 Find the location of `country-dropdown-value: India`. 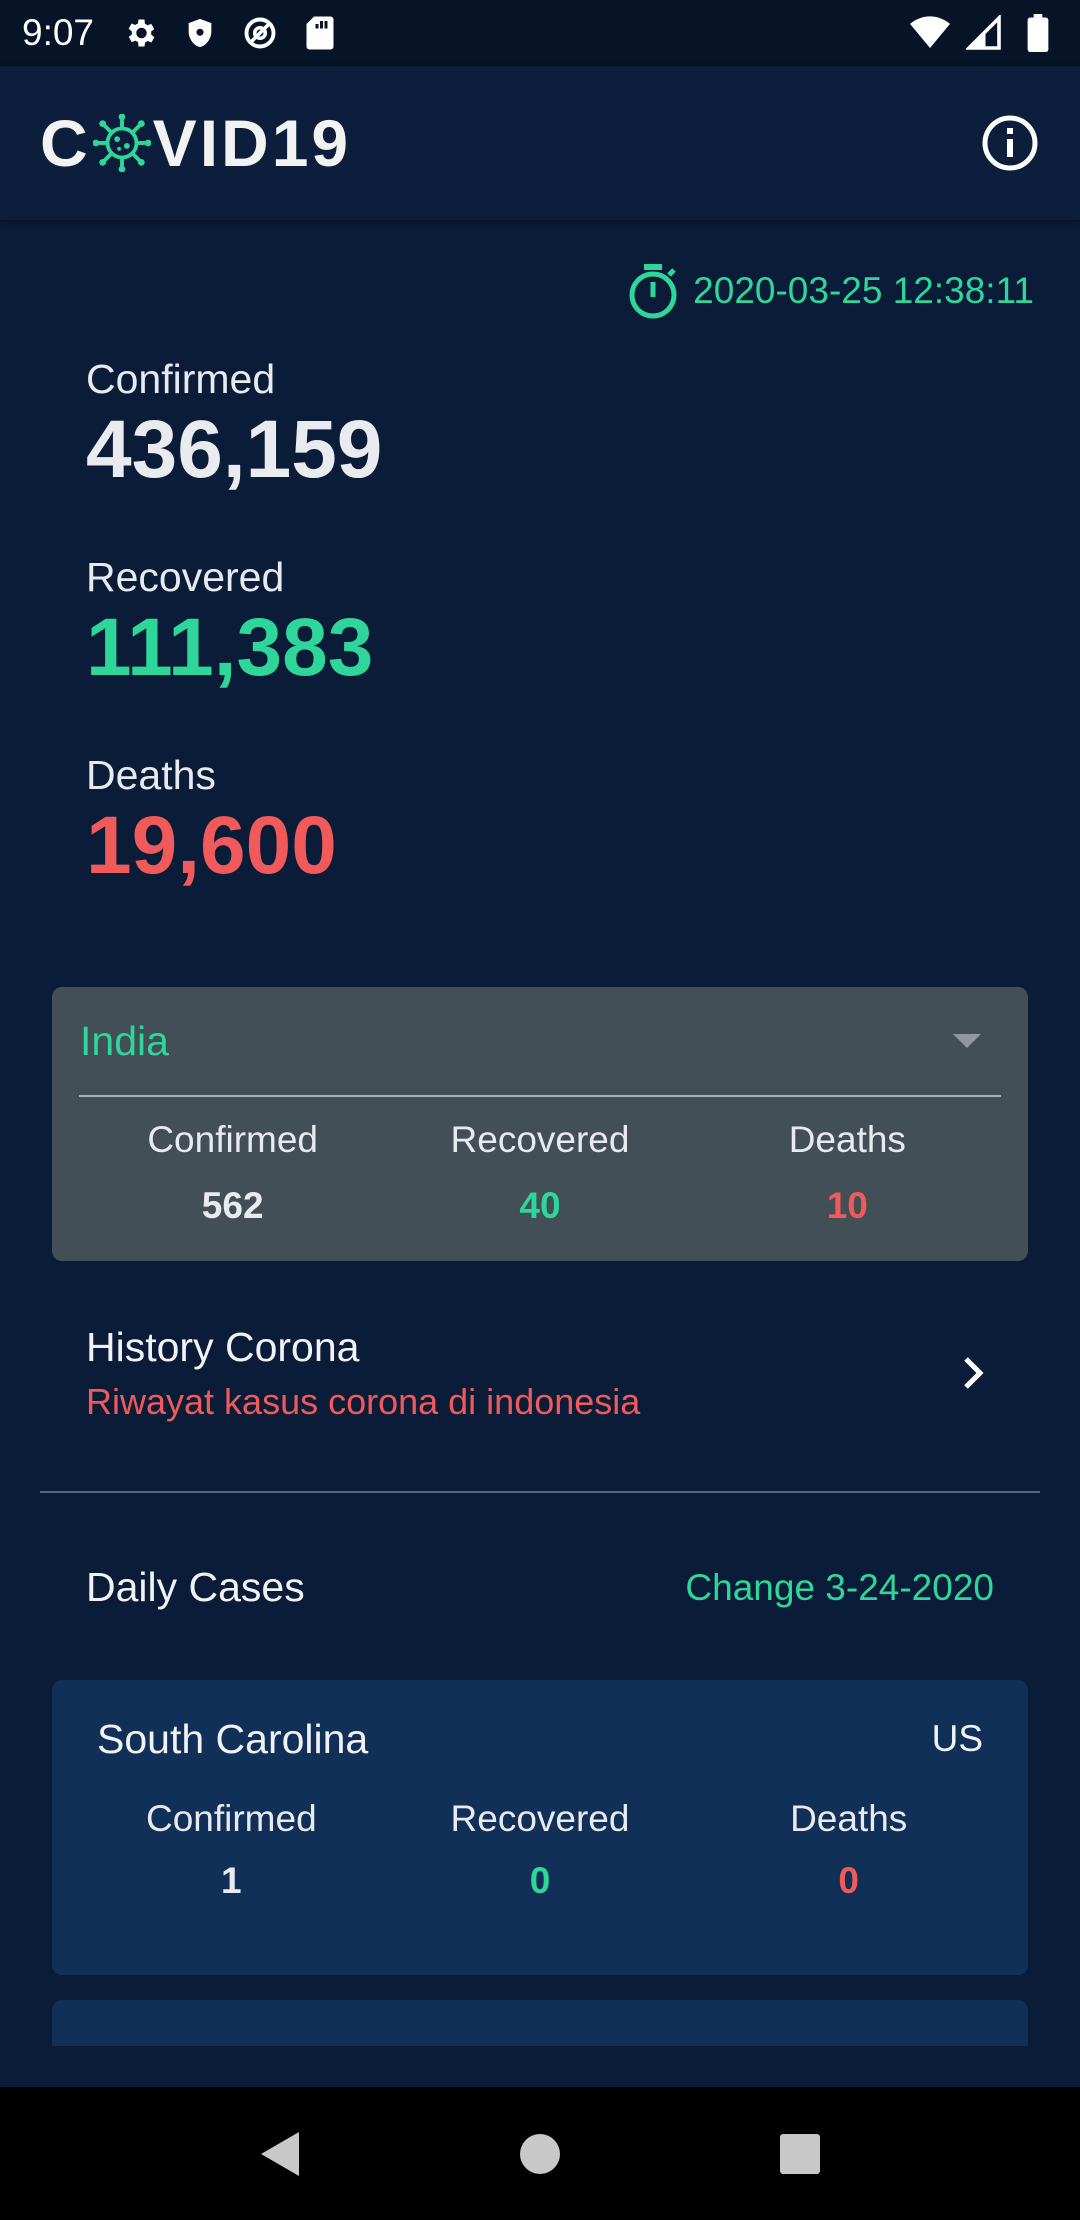

country-dropdown-value: India is located at coordinates (124, 1040).